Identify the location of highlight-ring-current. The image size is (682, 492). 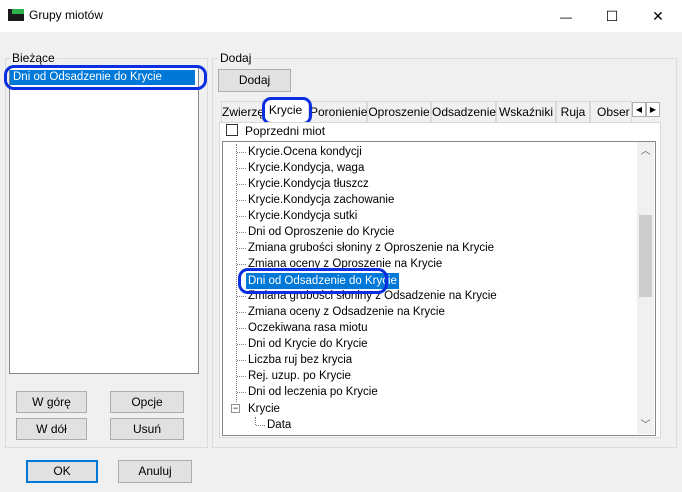
(105, 77).